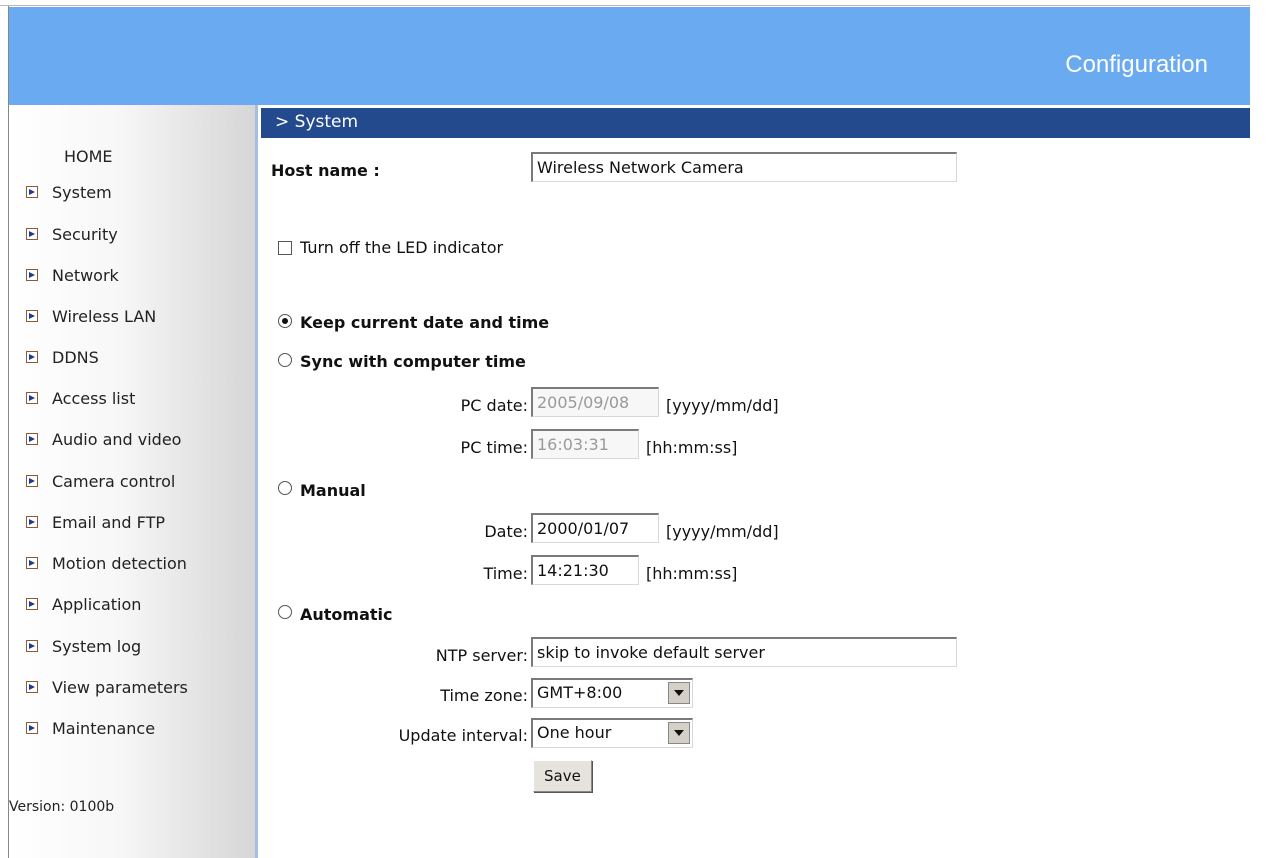 This screenshot has width=1280, height=858. I want to click on host-name-label: Host name :, so click(325, 170).